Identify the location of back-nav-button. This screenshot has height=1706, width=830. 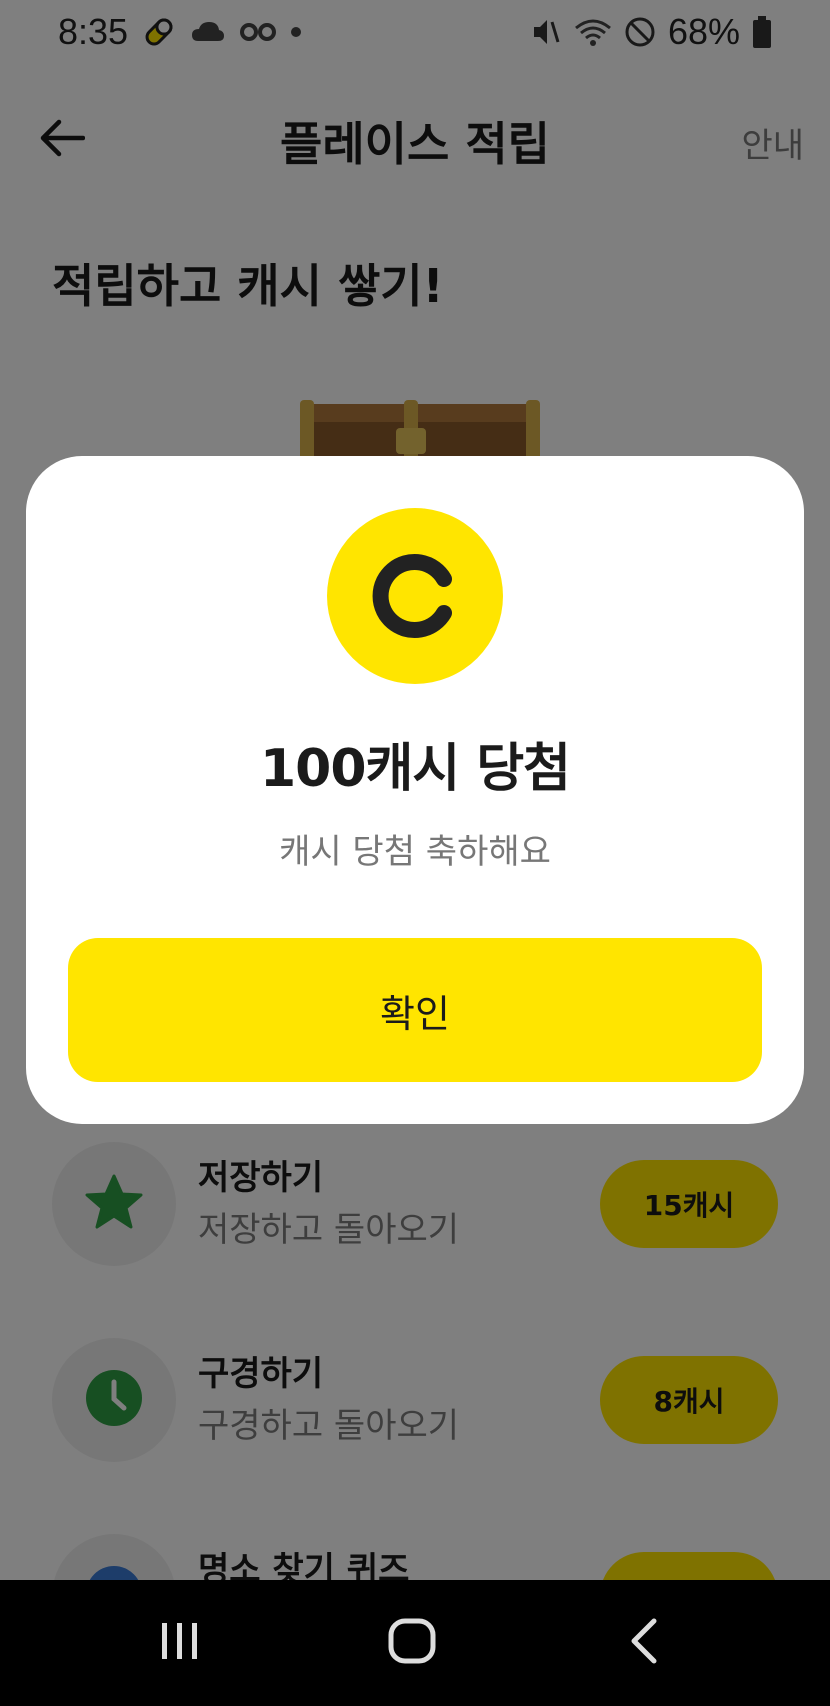
(644, 1643).